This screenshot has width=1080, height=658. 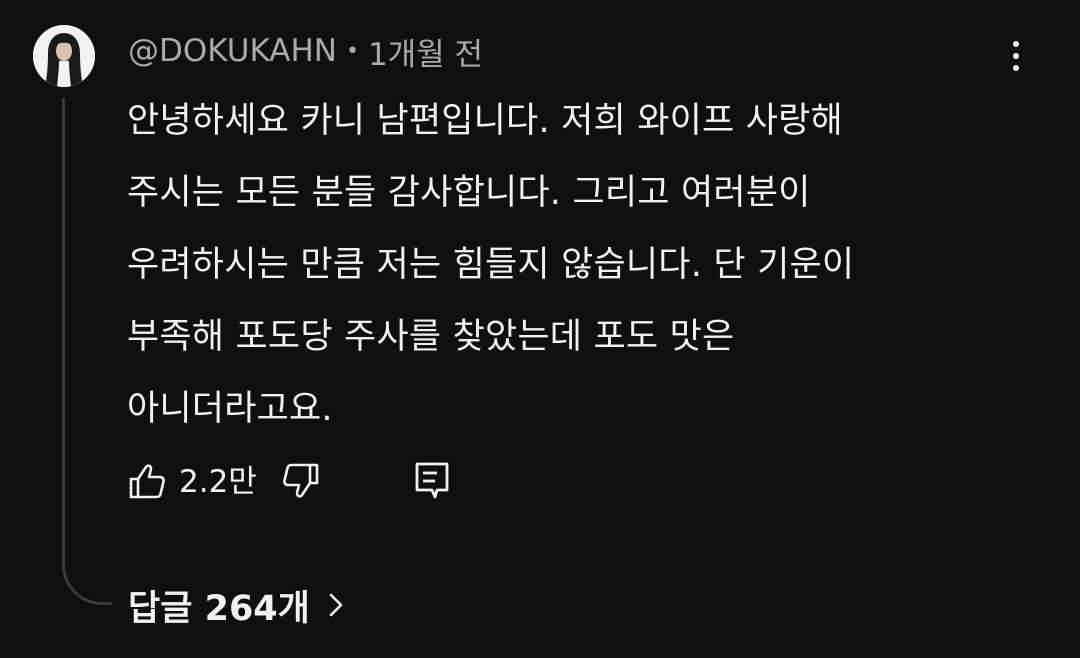 I want to click on comment-line: 아니더라고요., so click(x=230, y=409).